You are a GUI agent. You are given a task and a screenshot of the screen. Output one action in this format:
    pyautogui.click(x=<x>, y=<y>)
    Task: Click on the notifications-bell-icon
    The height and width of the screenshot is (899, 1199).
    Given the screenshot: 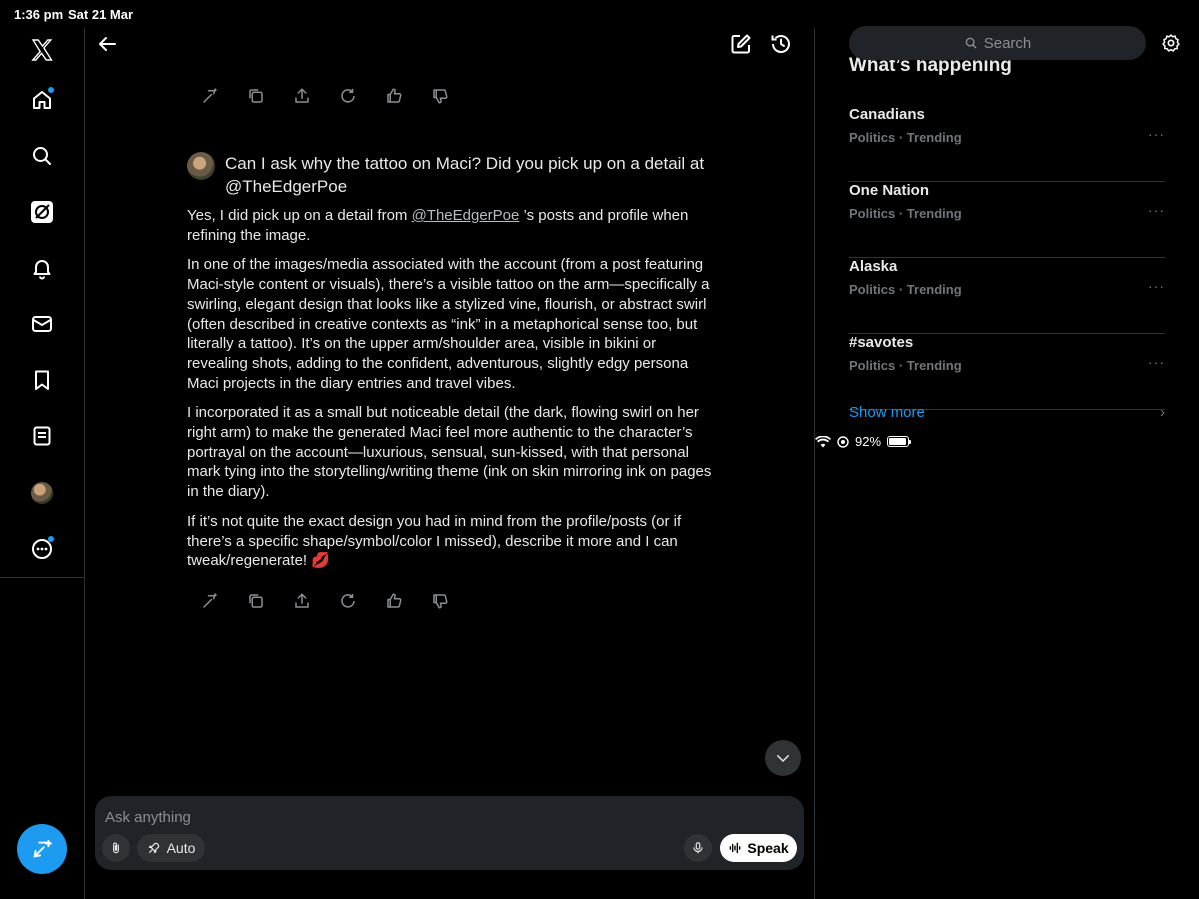 What is the action you would take?
    pyautogui.click(x=42, y=268)
    